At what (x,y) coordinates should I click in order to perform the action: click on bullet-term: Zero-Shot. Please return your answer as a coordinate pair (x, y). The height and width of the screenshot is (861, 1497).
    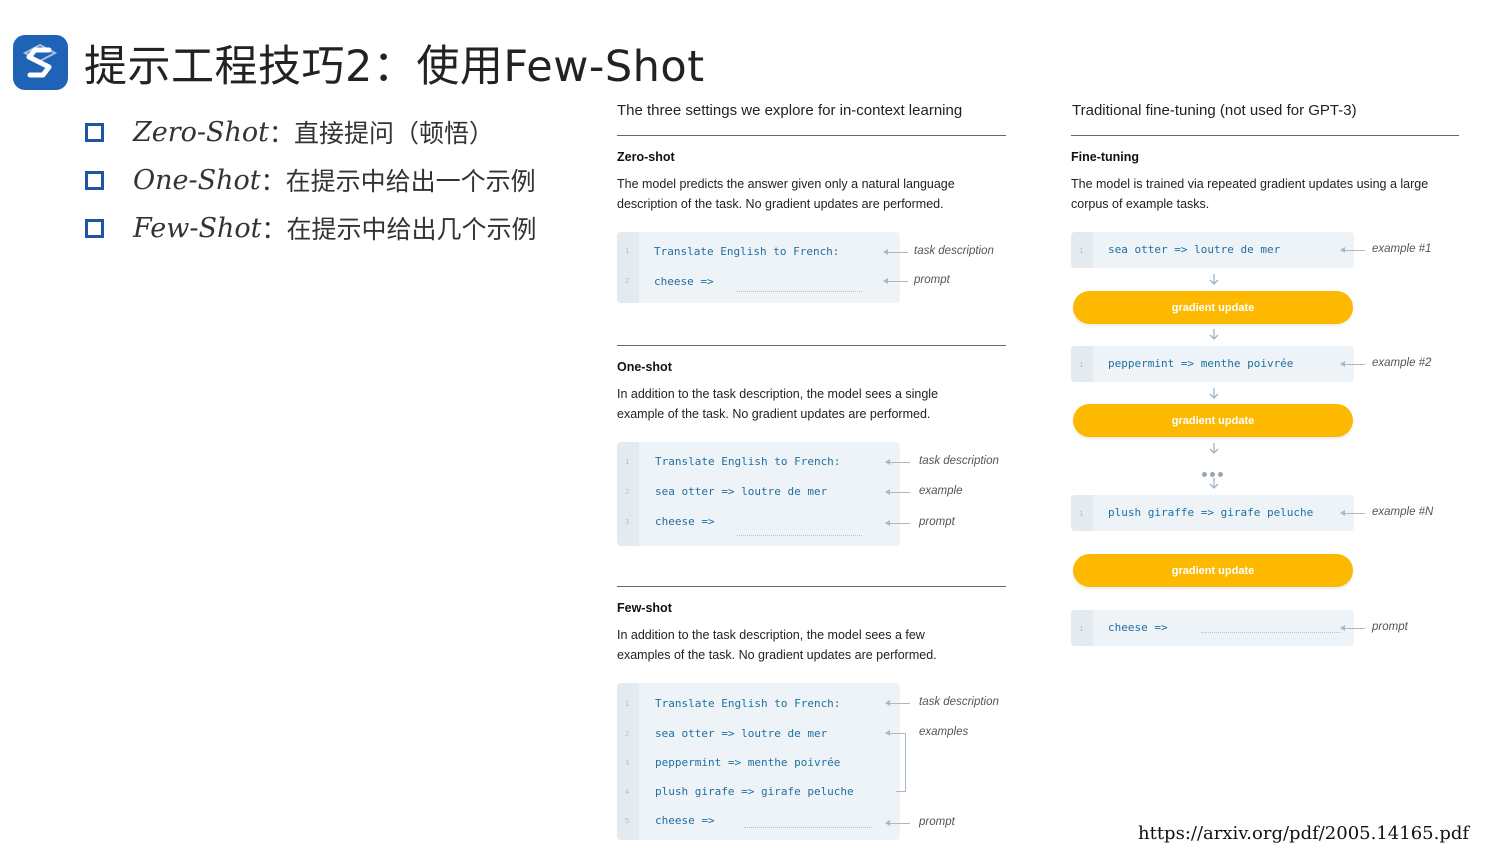
    Looking at the image, I should click on (201, 132).